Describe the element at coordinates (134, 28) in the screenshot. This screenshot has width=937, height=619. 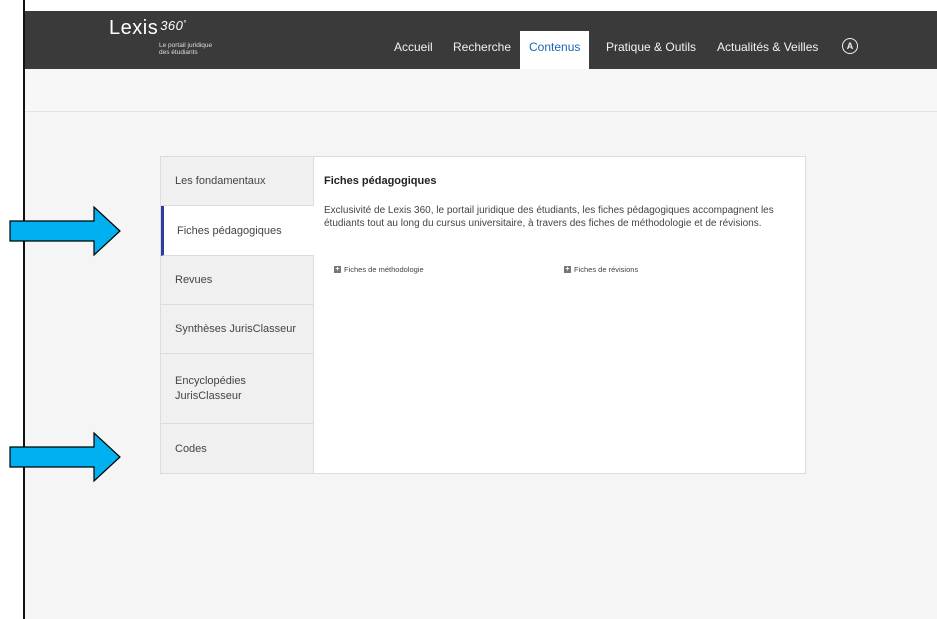
I see `logo-name: Lexis` at that location.